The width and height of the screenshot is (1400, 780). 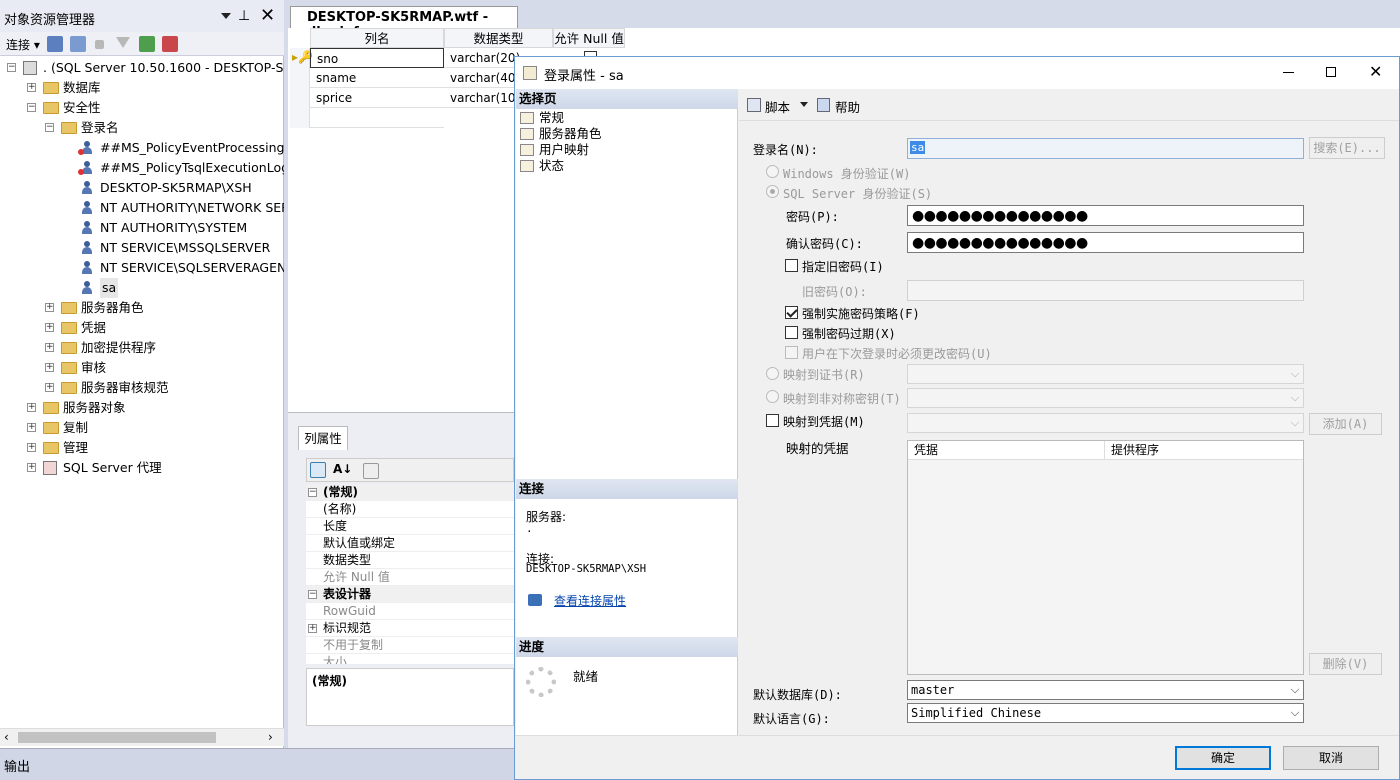 I want to click on page-status: 状态, so click(x=542, y=166).